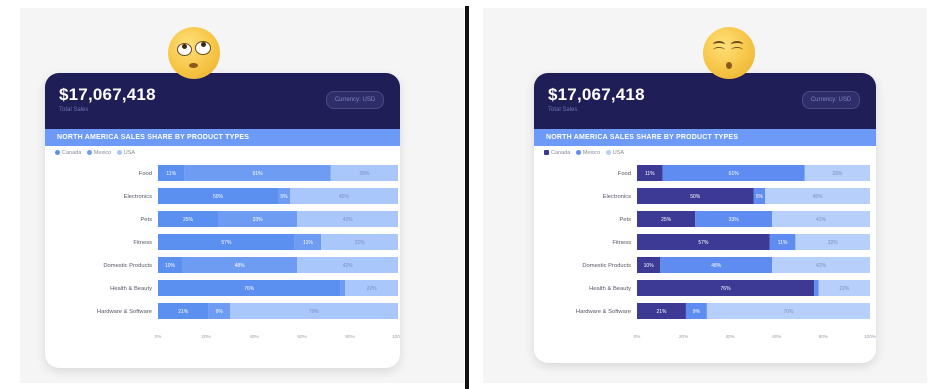 The height and width of the screenshot is (389, 950). What do you see at coordinates (194, 53) in the screenshot?
I see `eye-roll-emoji-icon` at bounding box center [194, 53].